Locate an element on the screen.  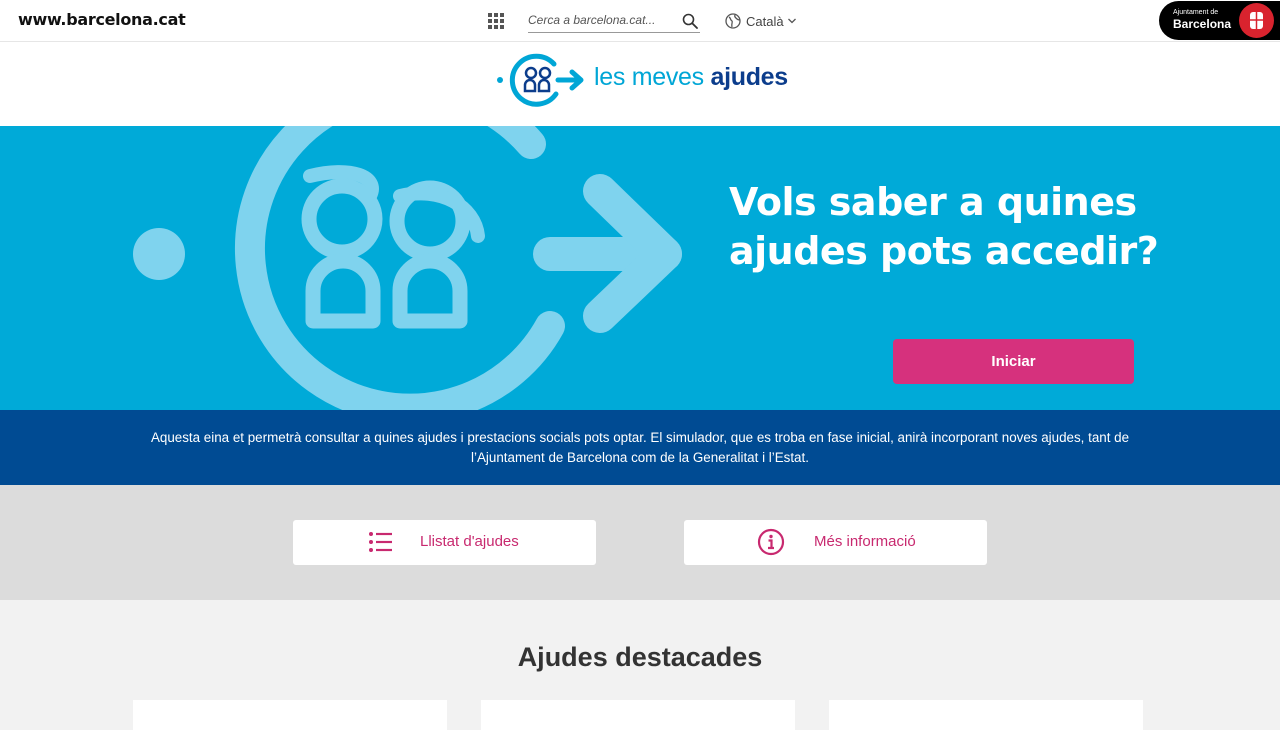
brand-name-bold: ajudes is located at coordinates (749, 77).